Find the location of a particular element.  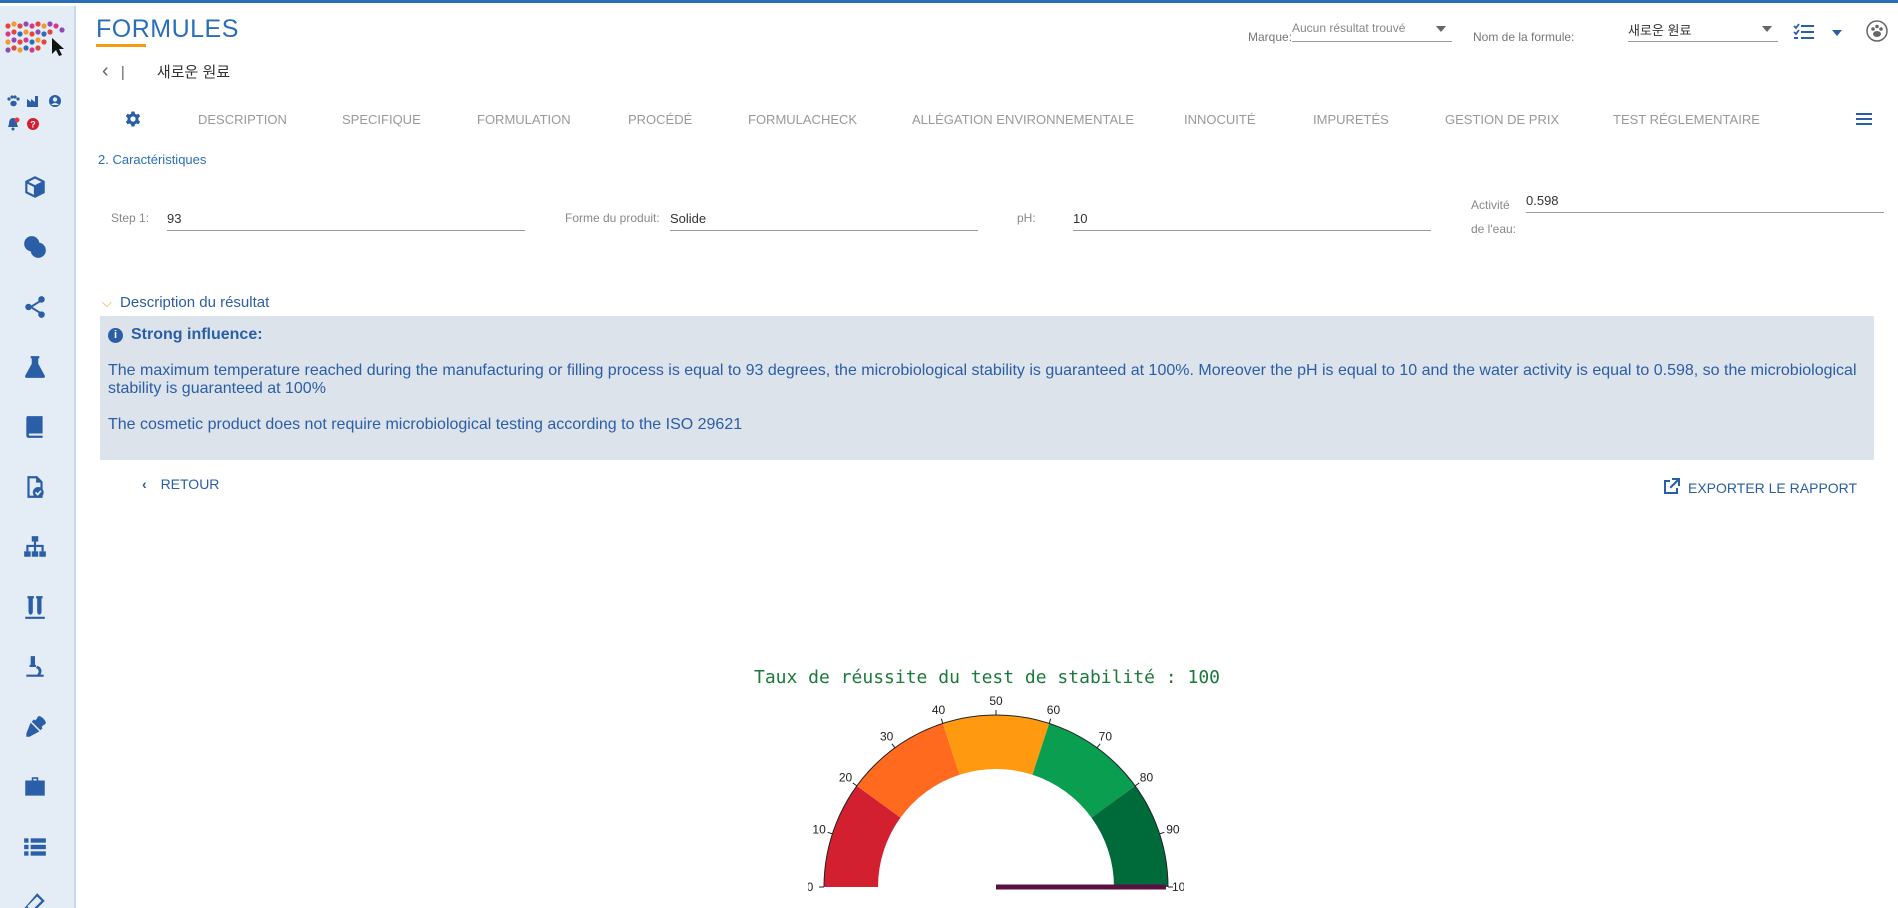

tab-impuretes: IMPURETÉS is located at coordinates (1351, 119).